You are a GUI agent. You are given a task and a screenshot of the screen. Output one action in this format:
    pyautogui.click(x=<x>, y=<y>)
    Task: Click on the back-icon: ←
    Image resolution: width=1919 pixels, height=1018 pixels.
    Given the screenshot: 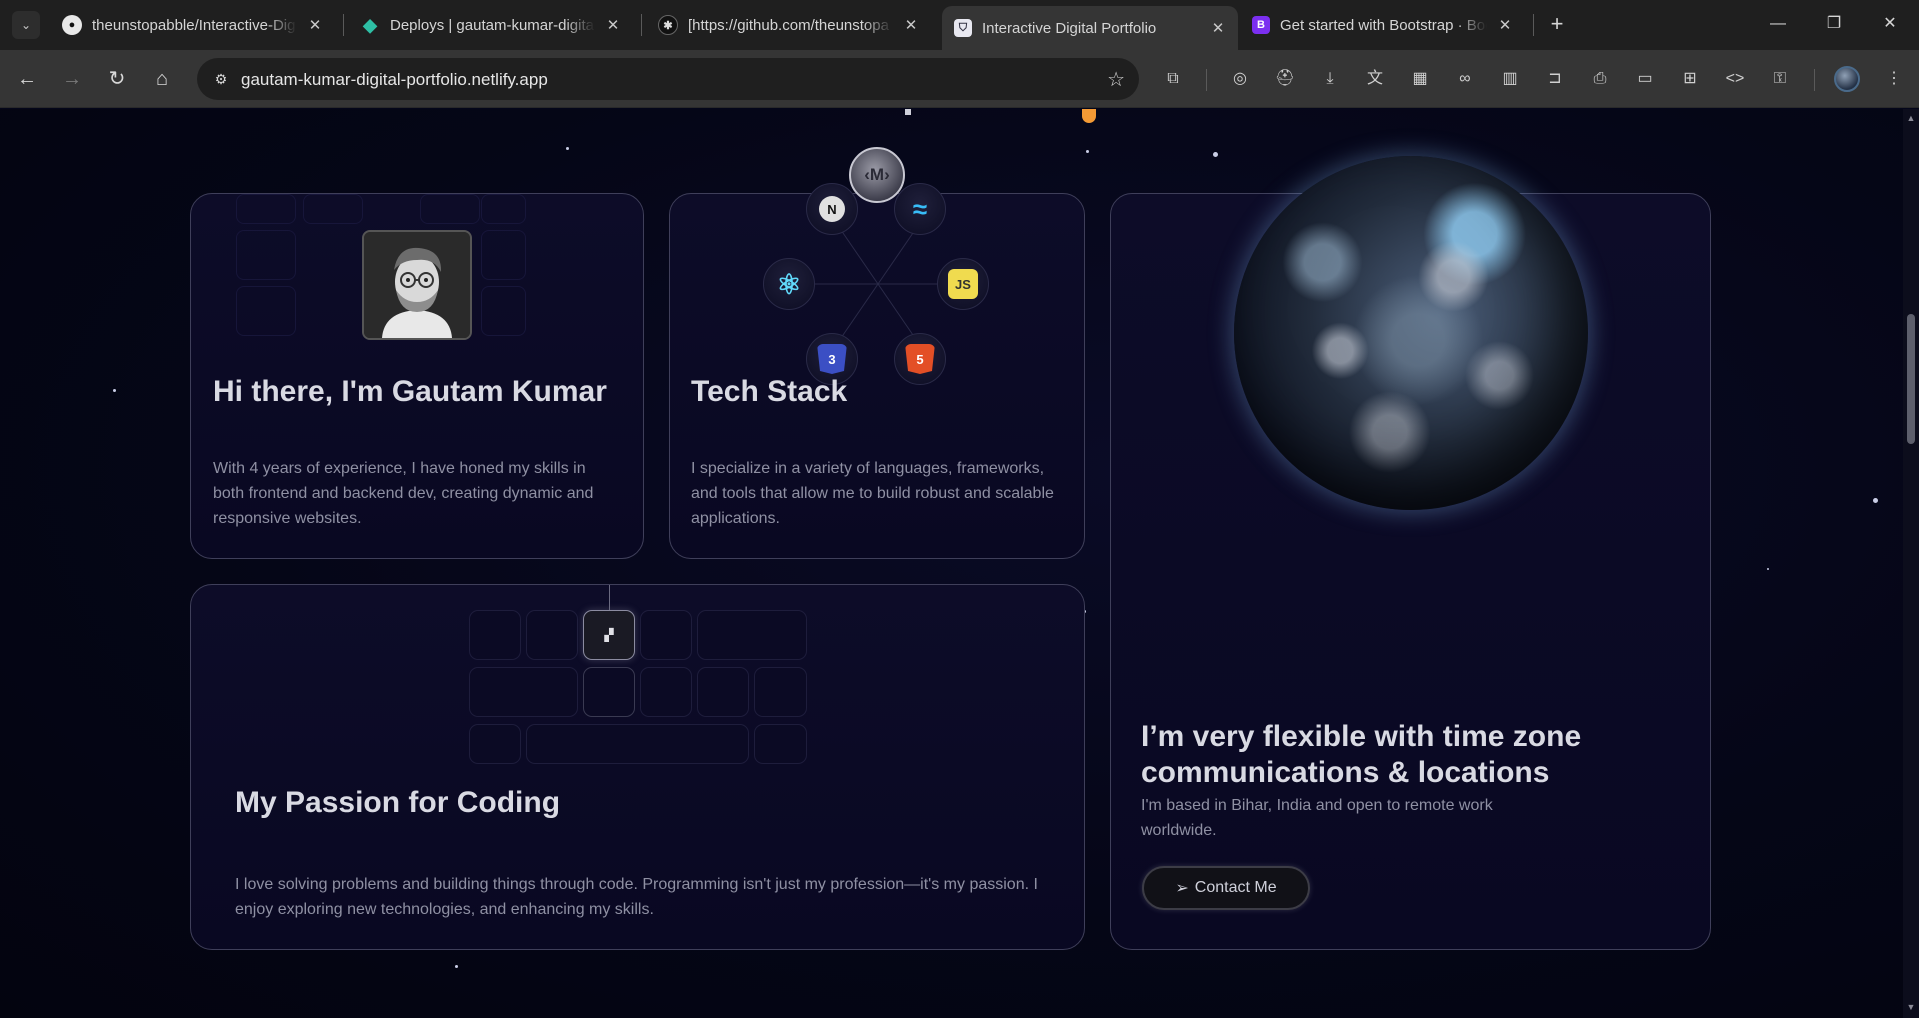 What is the action you would take?
    pyautogui.click(x=27, y=79)
    